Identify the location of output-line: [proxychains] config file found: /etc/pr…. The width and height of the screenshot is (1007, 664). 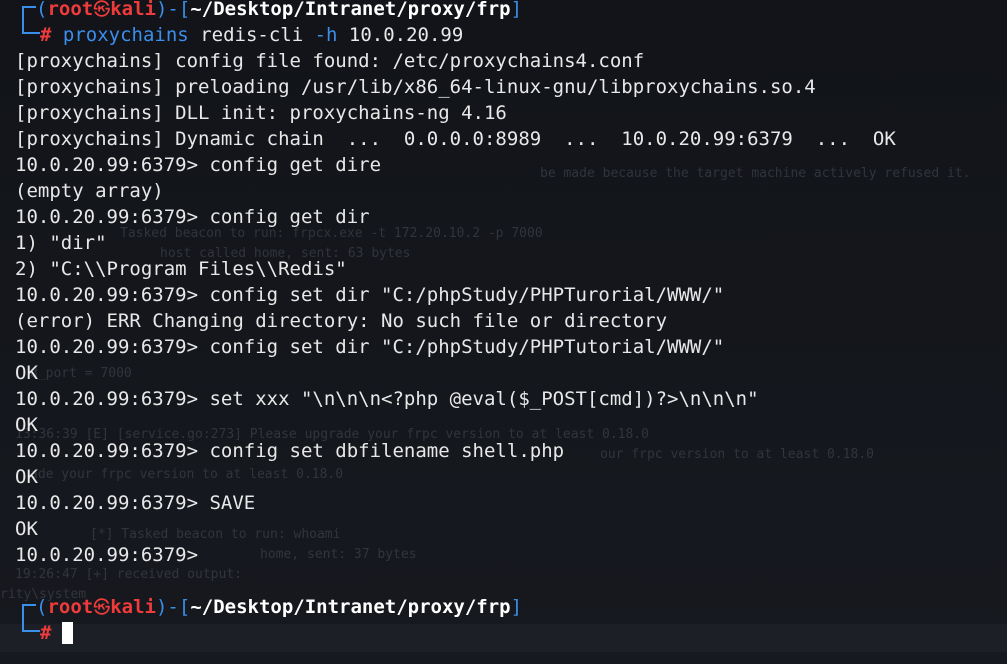
(330, 61).